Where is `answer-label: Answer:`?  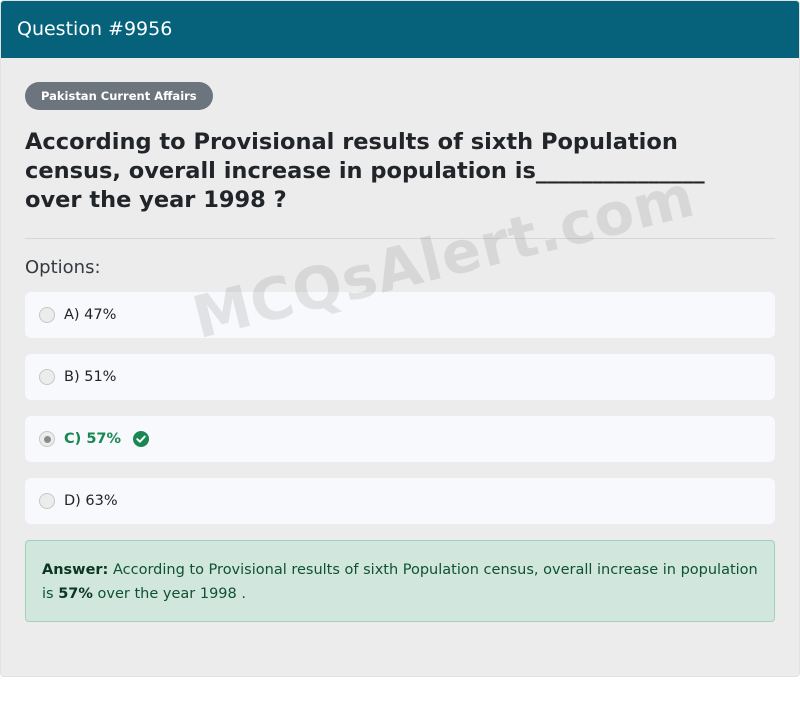
answer-label: Answer: is located at coordinates (75, 570).